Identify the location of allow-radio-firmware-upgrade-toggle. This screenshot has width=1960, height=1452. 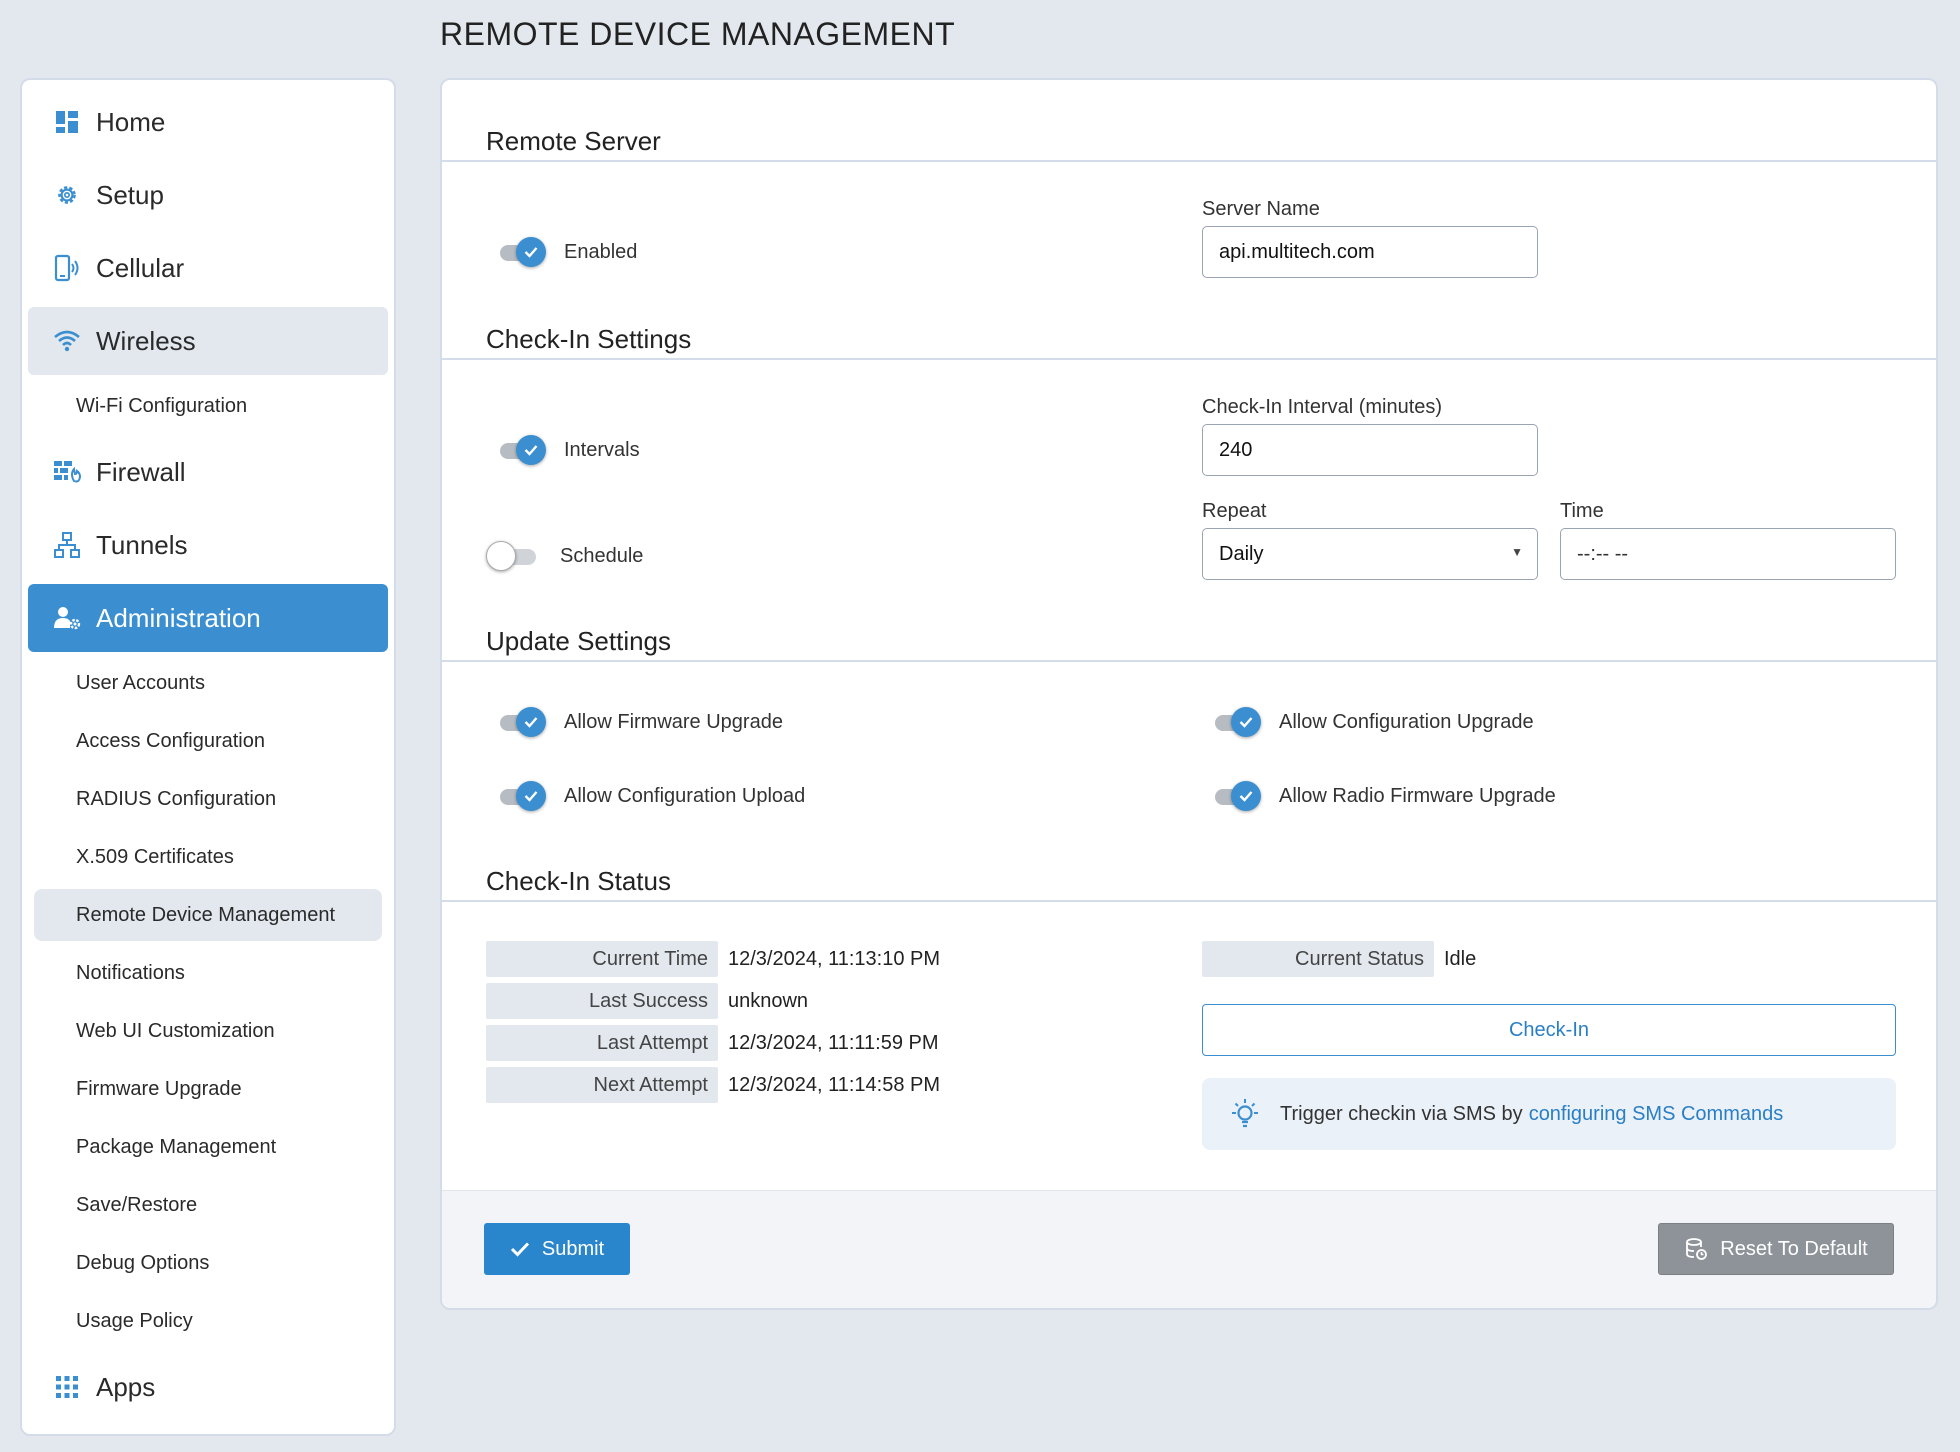
(1234, 796).